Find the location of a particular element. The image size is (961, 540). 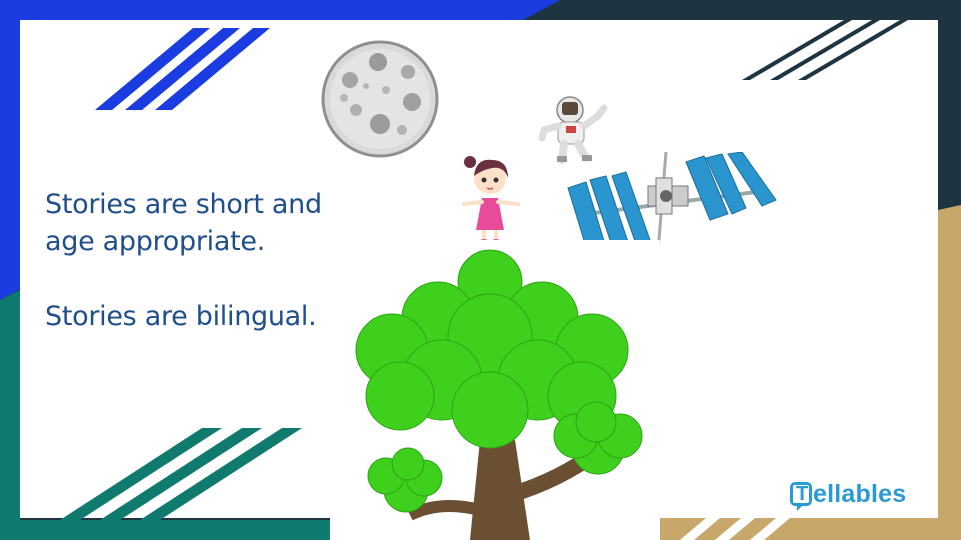

tellables-logo-icon: T is located at coordinates (801, 496).